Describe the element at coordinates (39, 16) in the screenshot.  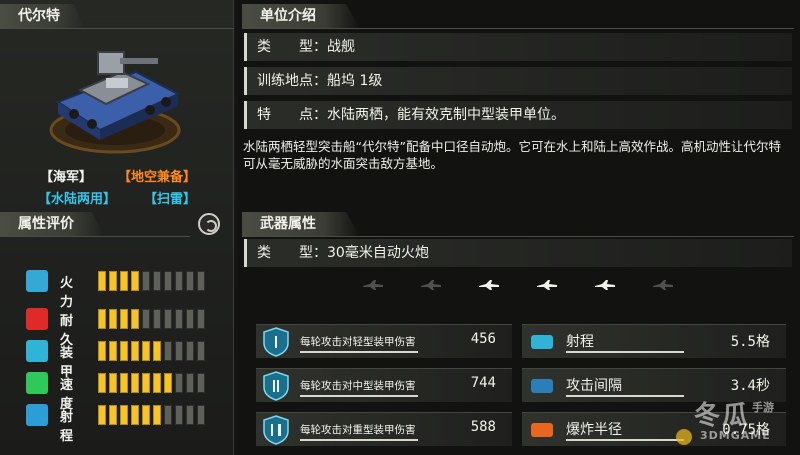
I see `unit-name: 代尔特` at that location.